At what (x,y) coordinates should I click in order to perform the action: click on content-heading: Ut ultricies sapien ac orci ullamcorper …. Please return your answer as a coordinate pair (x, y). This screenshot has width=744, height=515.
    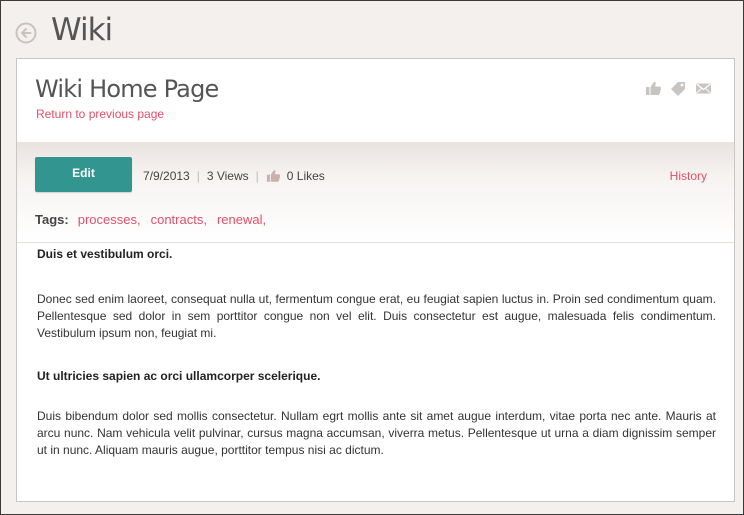
    Looking at the image, I should click on (179, 376).